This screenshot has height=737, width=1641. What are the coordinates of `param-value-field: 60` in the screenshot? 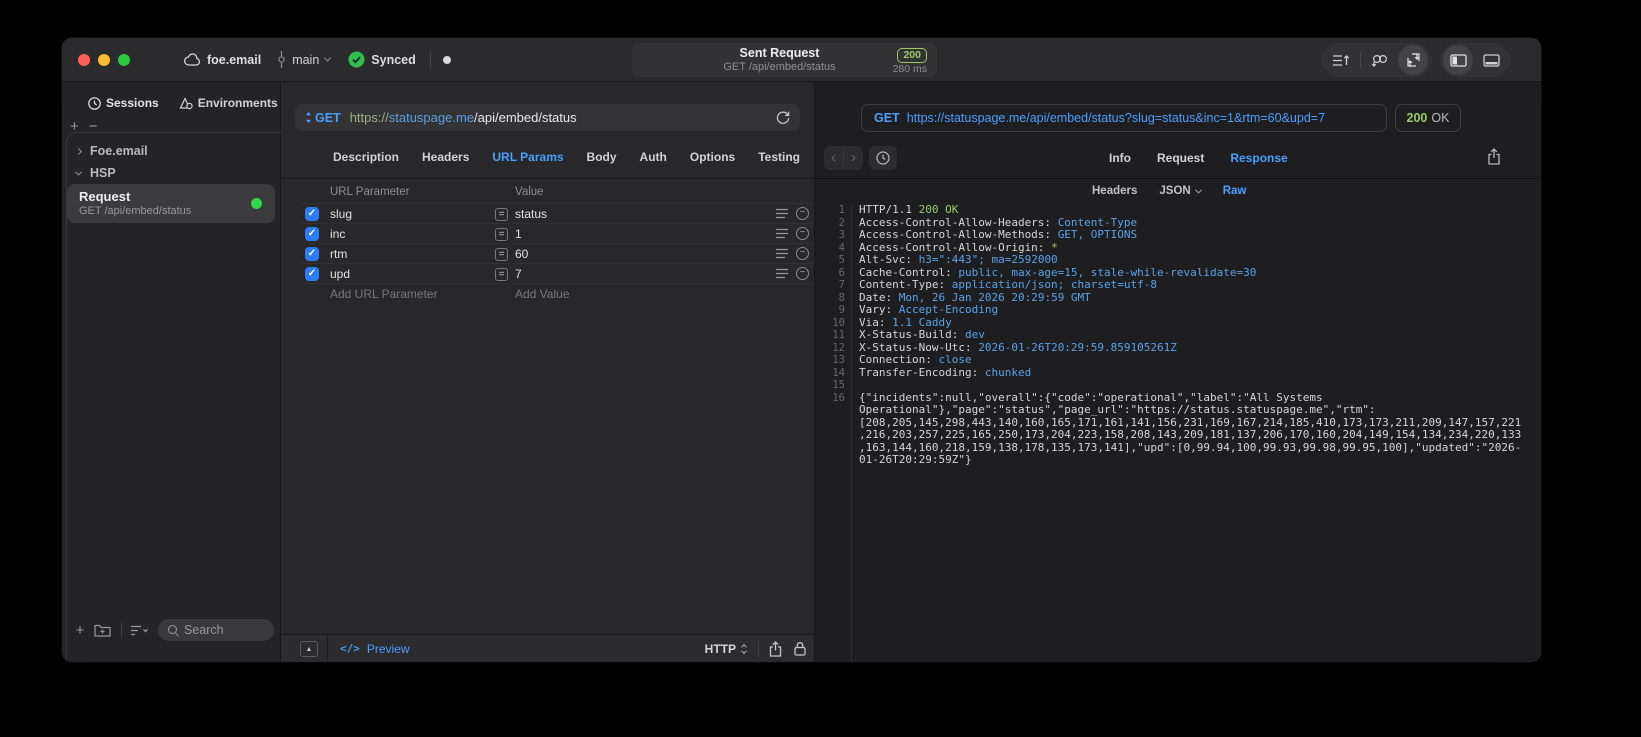 It's located at (521, 254).